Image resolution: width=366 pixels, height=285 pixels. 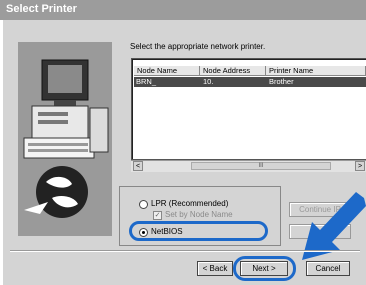 I want to click on separator-line, so click(x=185, y=251).